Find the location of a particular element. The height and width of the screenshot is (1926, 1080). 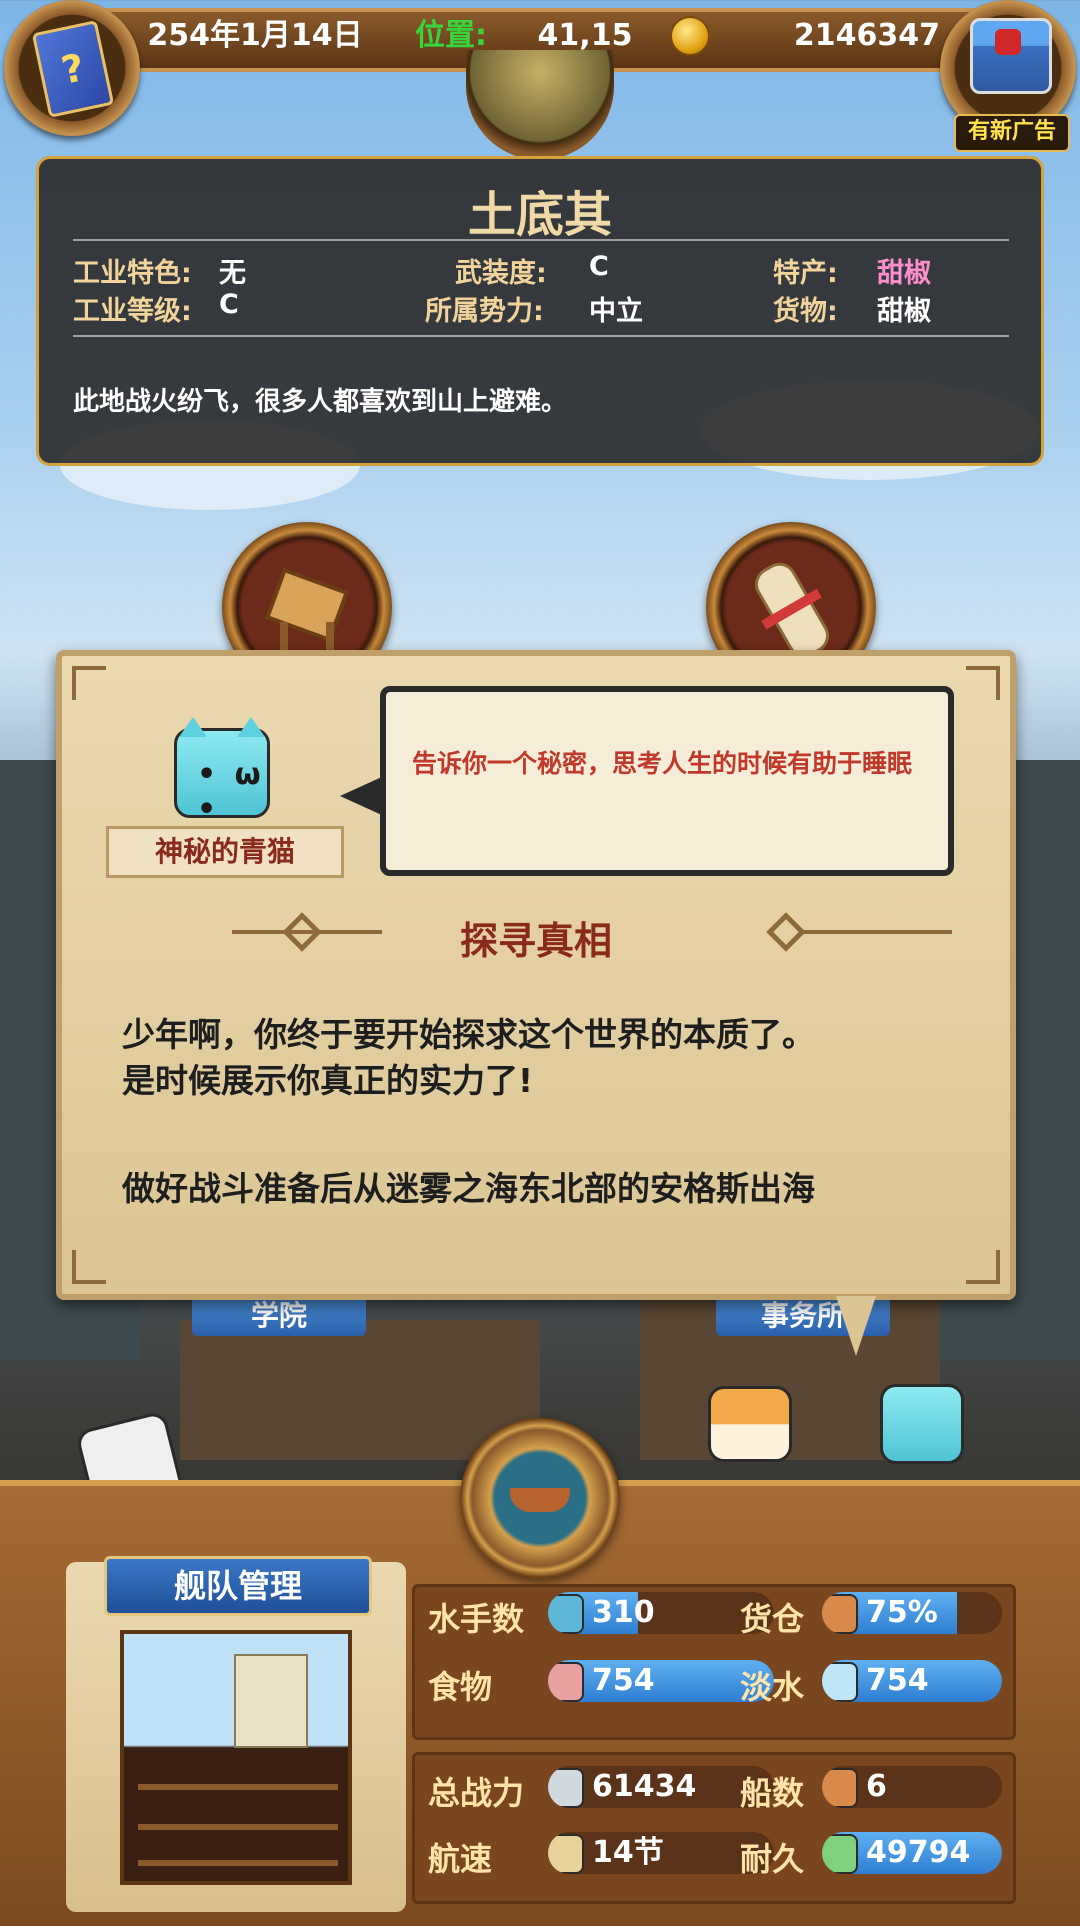

academy-ribbon: 学院 is located at coordinates (279, 1316).